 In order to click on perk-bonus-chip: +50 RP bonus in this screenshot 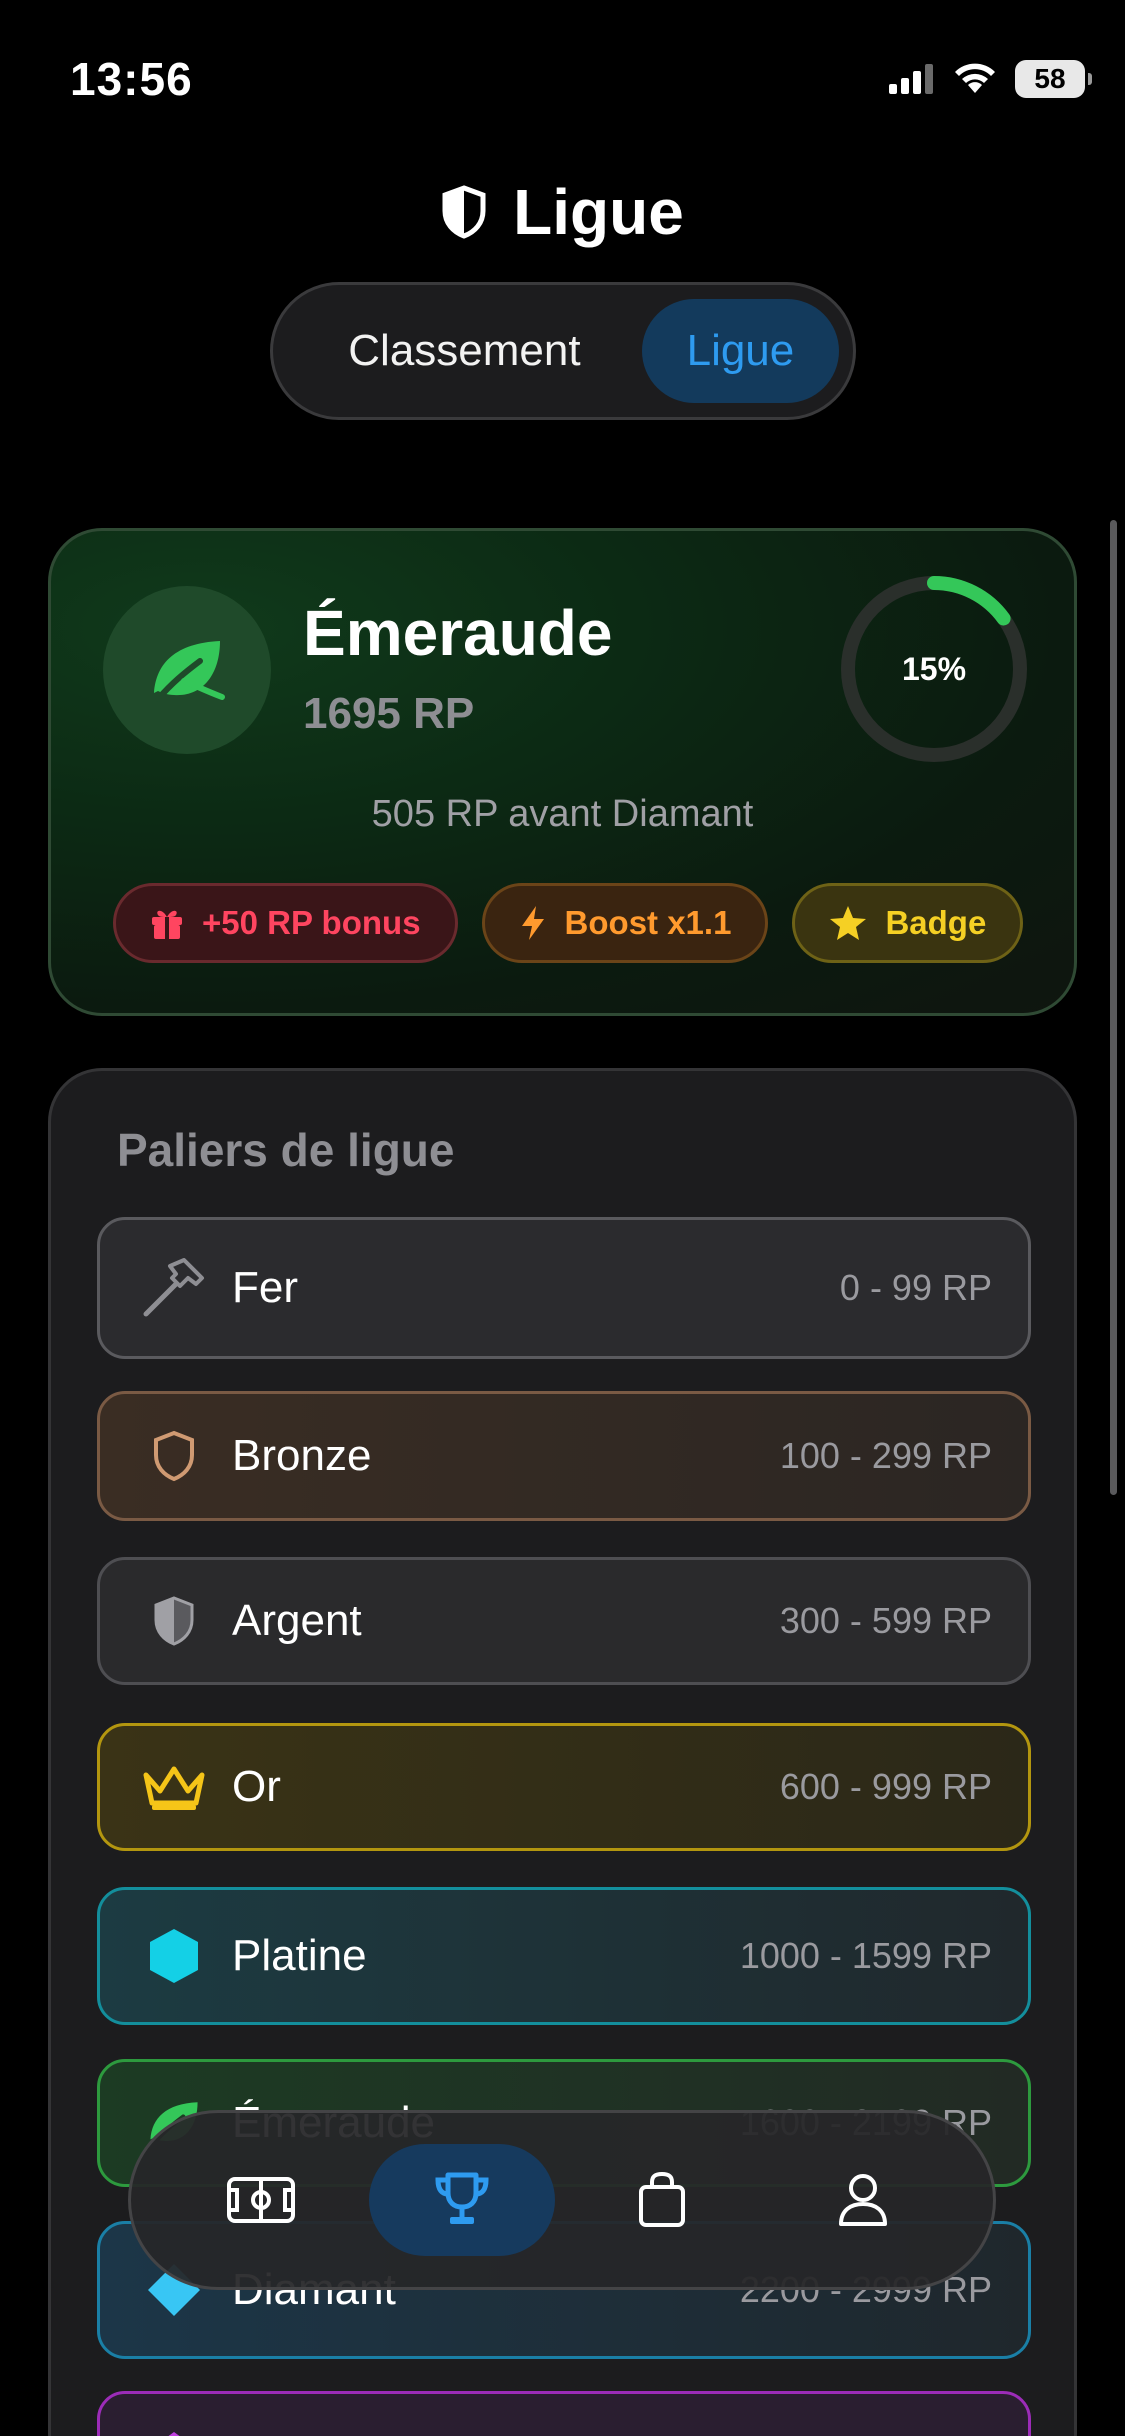, I will do `click(285, 923)`.